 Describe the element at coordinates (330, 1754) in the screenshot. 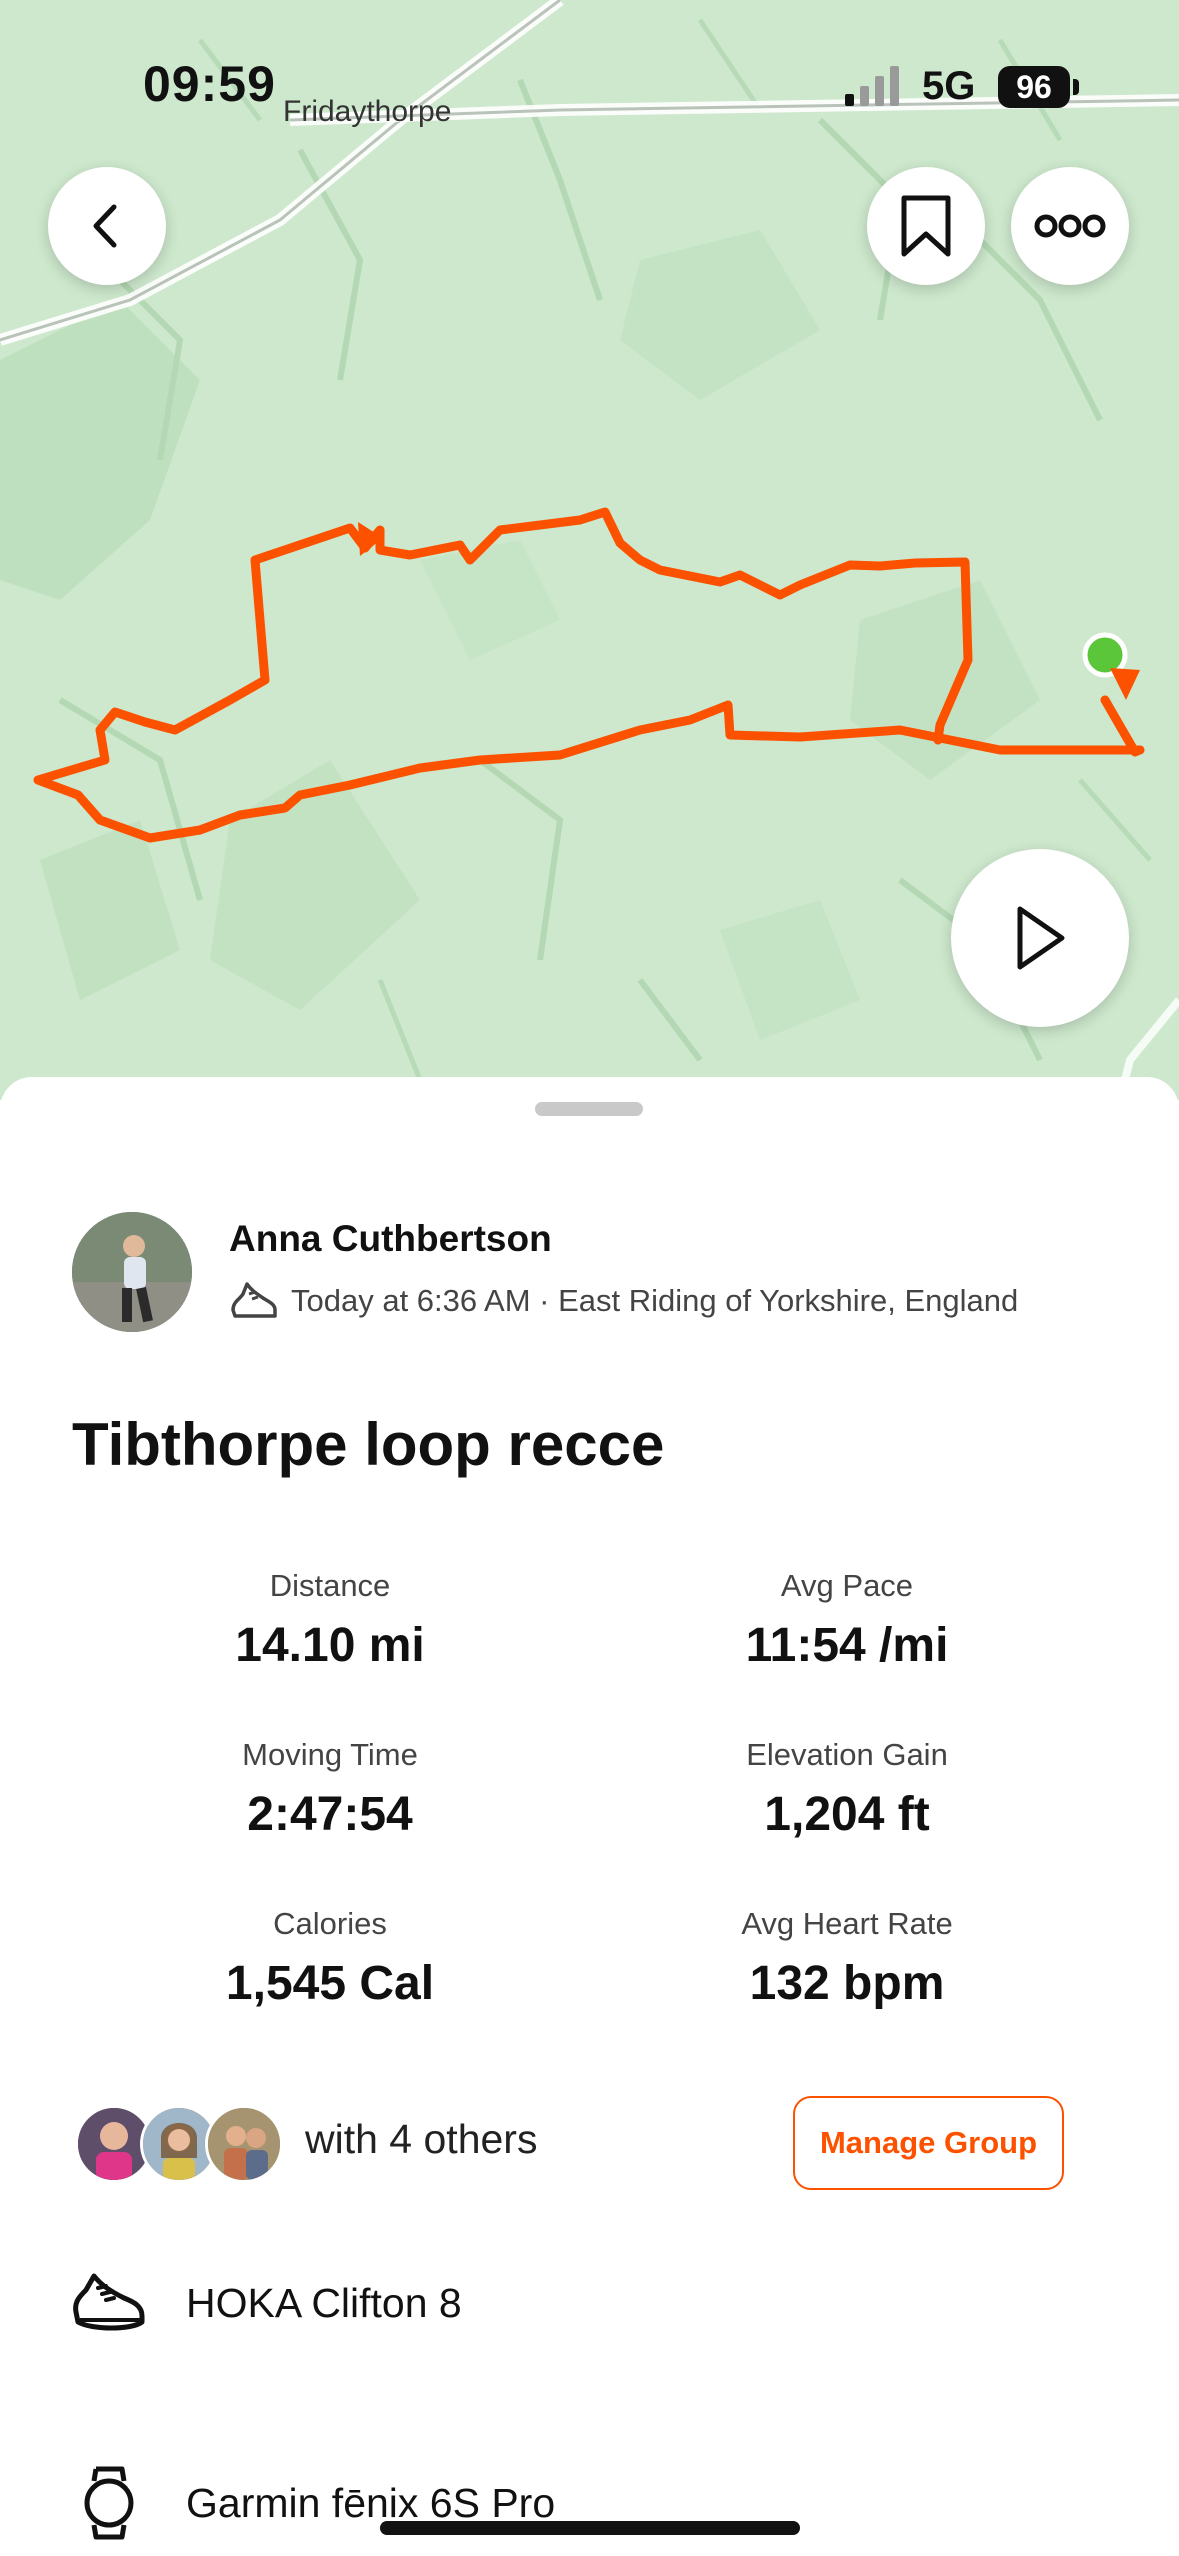

I see `stat-label: Moving Time` at that location.